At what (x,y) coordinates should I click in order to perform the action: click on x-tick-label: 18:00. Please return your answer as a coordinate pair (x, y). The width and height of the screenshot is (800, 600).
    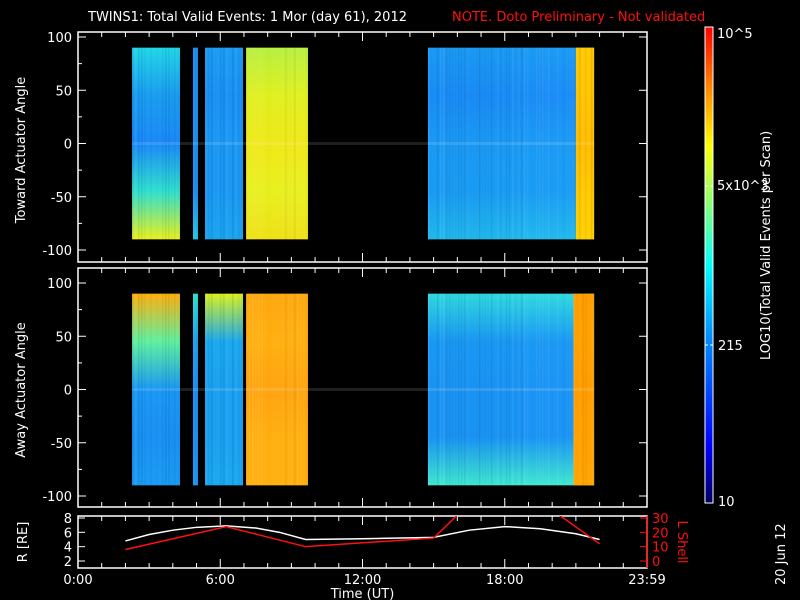
    Looking at the image, I should click on (504, 580).